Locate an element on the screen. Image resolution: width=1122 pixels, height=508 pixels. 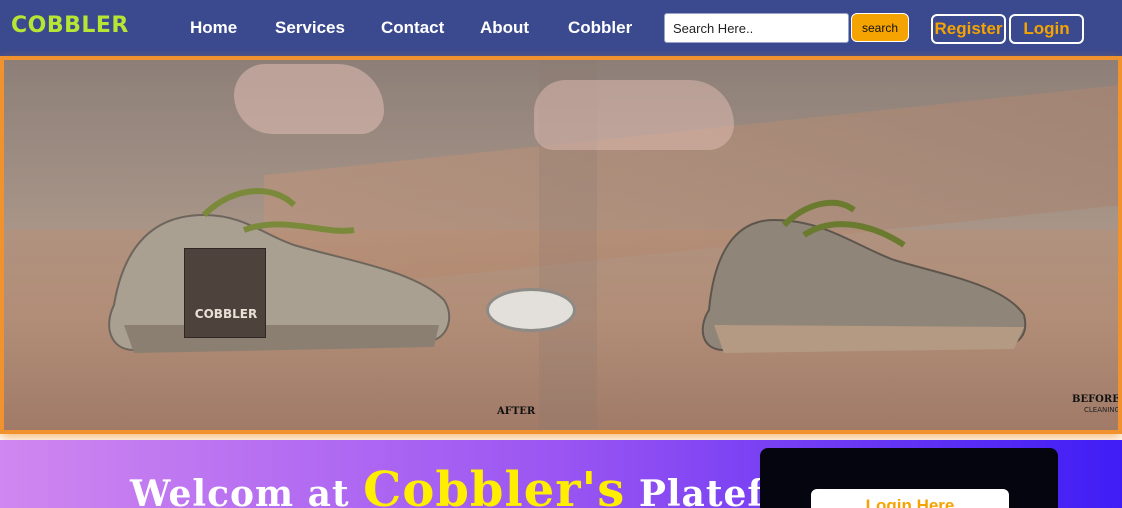
login-here-button: Login Here is located at coordinates (910, 498).